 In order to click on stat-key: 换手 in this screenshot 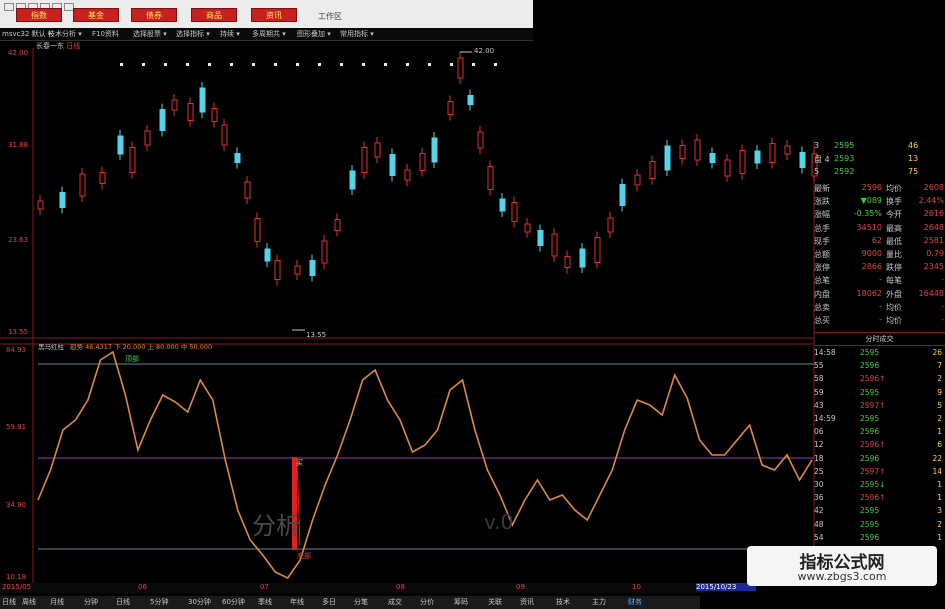, I will do `click(894, 202)`.